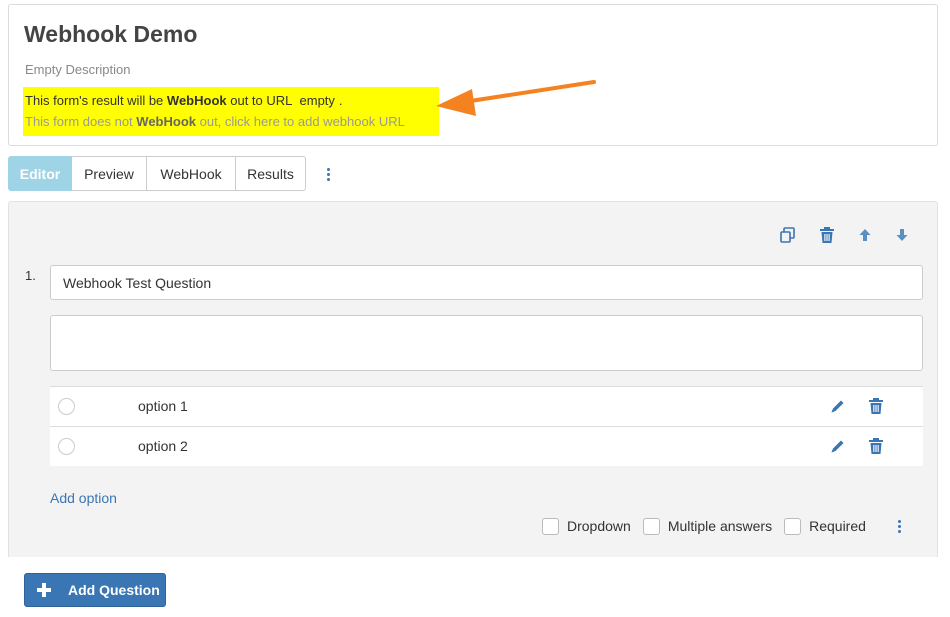 This screenshot has width=950, height=617. I want to click on add-webhook-suffix: out, click here to add webhook URL, so click(300, 121).